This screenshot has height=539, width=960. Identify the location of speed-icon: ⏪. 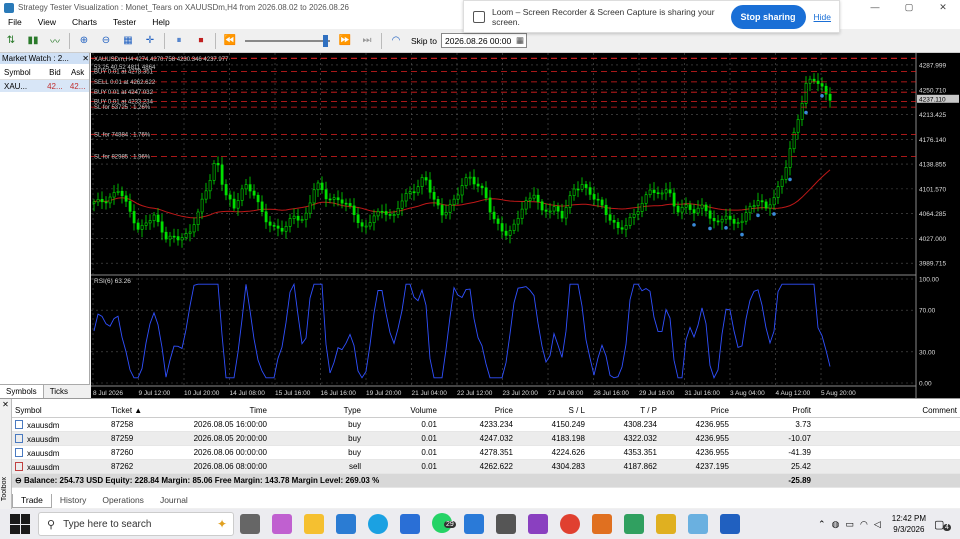
(230, 41).